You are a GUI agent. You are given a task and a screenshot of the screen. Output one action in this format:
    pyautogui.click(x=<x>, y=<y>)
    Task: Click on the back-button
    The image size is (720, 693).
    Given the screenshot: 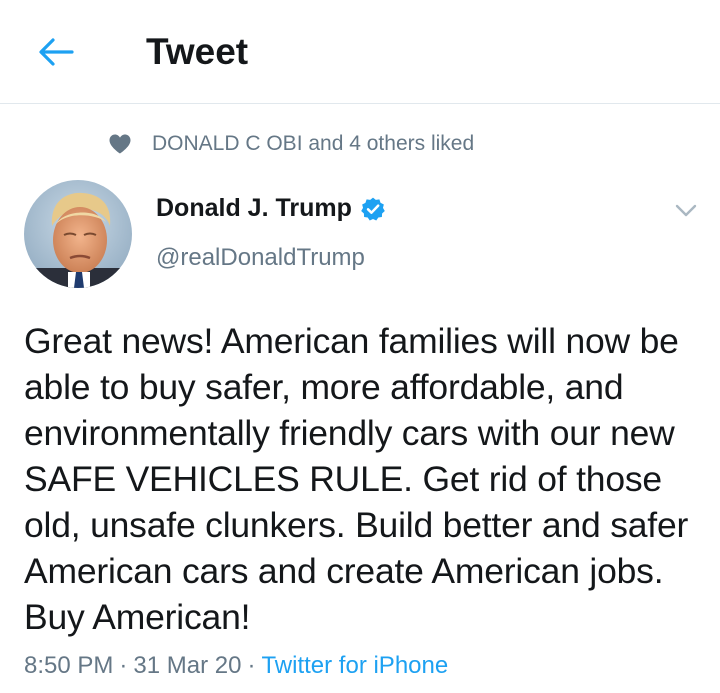 What is the action you would take?
    pyautogui.click(x=56, y=52)
    